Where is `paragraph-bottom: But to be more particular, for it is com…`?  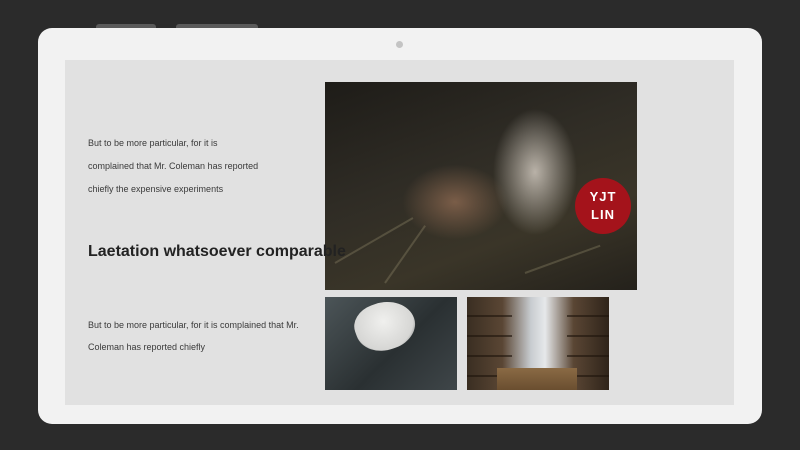
paragraph-bottom: But to be more particular, for it is com… is located at coordinates (193, 336).